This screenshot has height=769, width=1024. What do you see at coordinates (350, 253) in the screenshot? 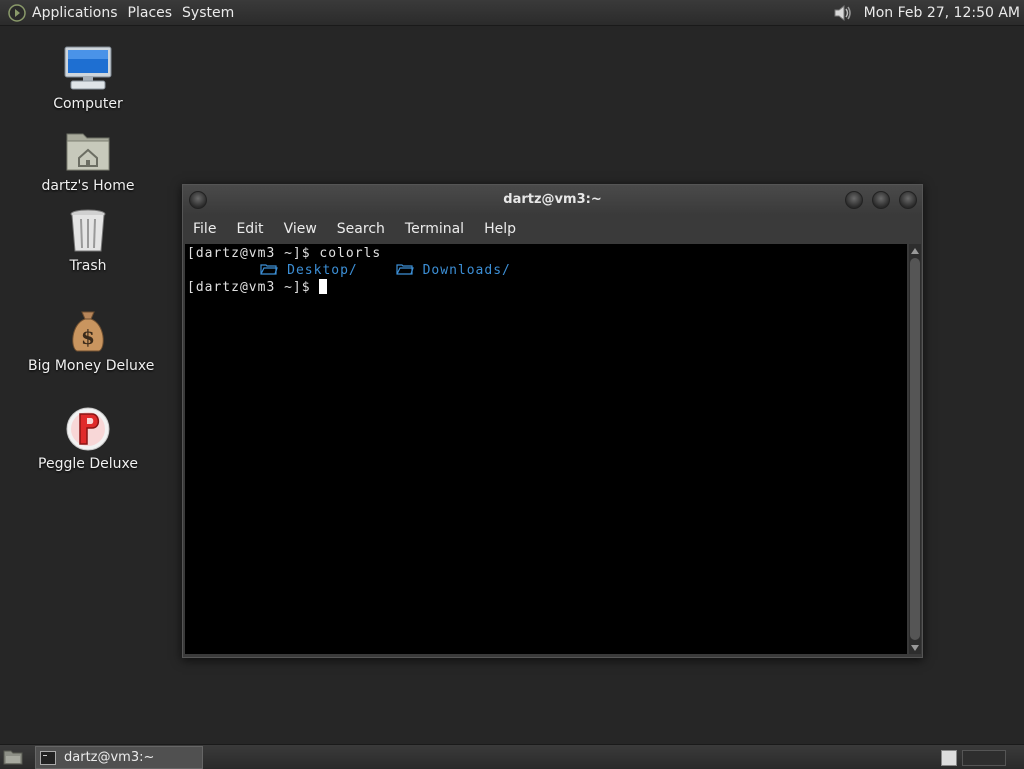
I see `command-text: colorls` at bounding box center [350, 253].